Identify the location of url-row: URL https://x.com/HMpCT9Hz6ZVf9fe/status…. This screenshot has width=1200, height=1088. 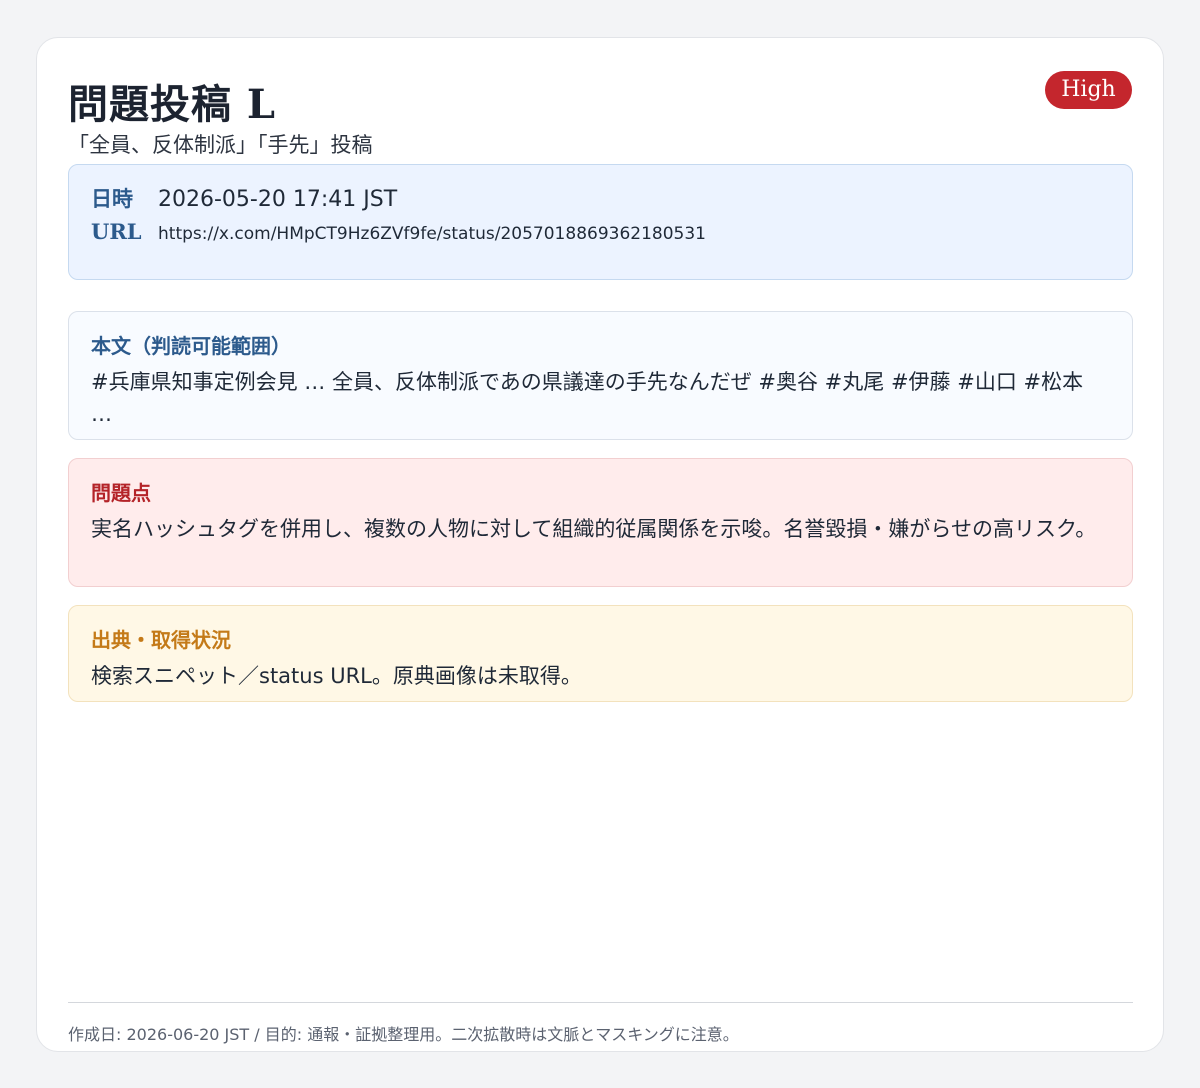
(398, 231).